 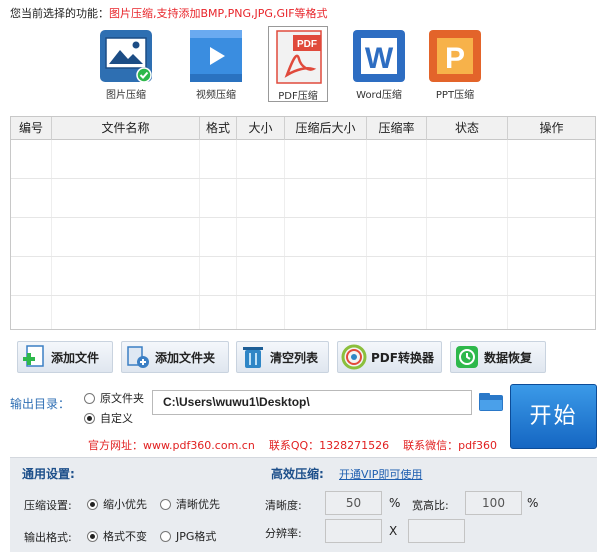 I want to click on clear-list-icon, so click(x=253, y=357).